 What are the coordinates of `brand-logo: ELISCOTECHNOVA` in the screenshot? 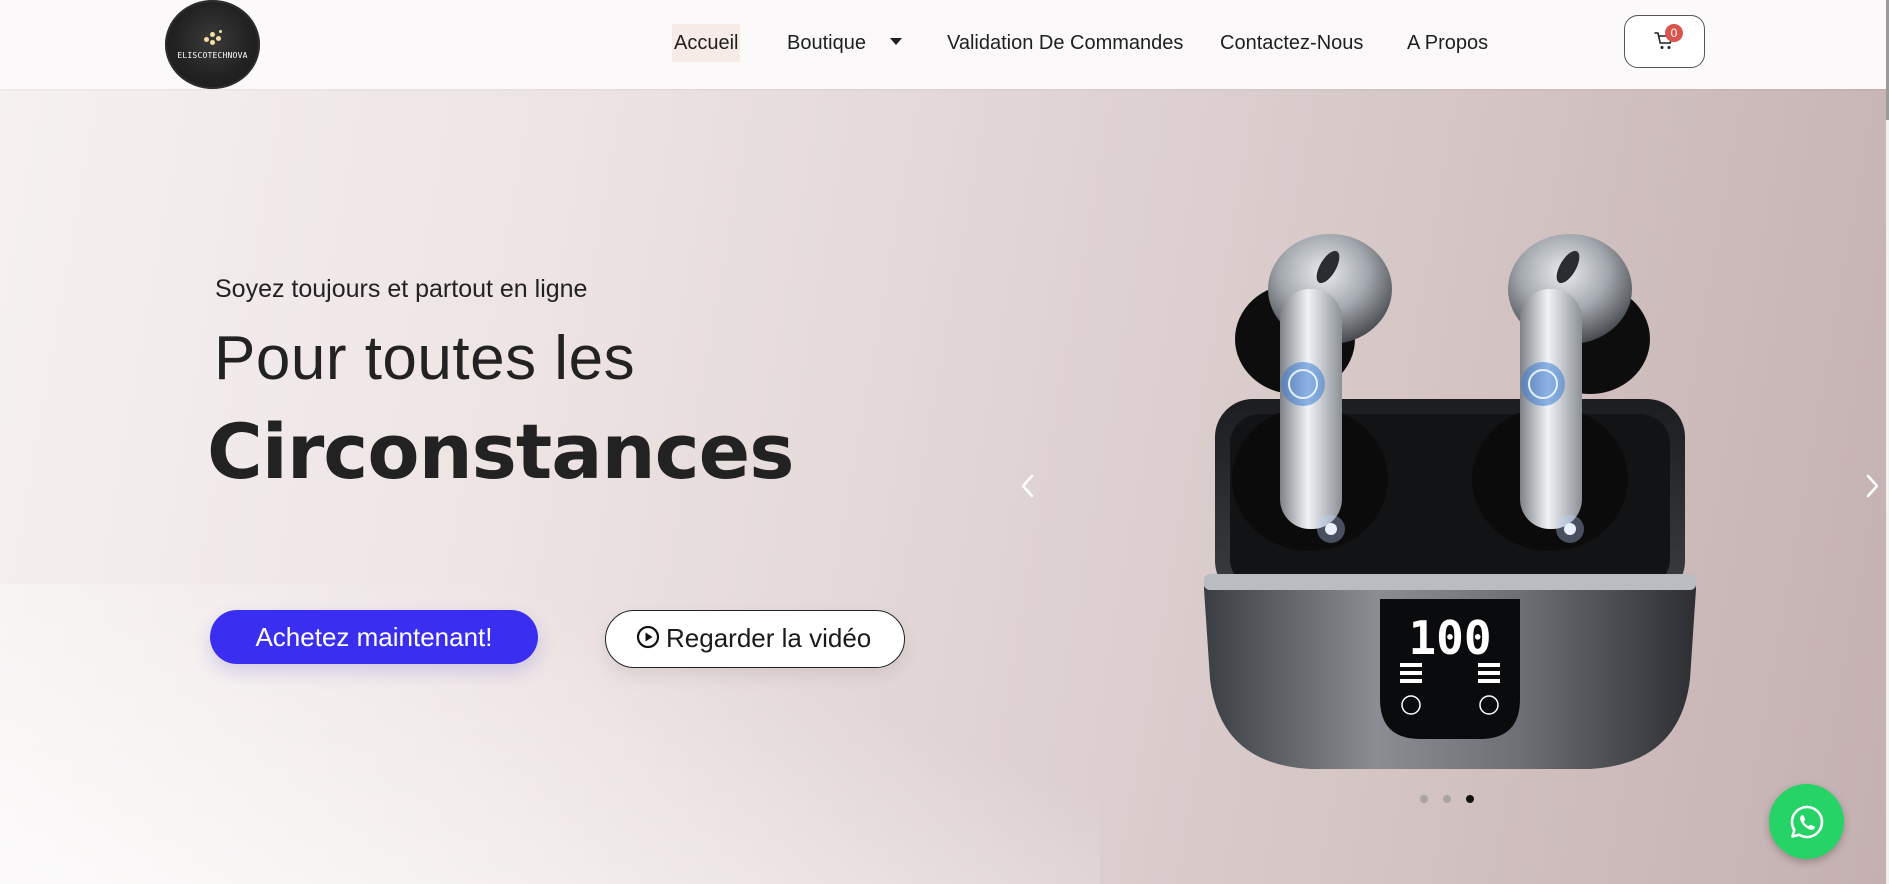 It's located at (212, 44).